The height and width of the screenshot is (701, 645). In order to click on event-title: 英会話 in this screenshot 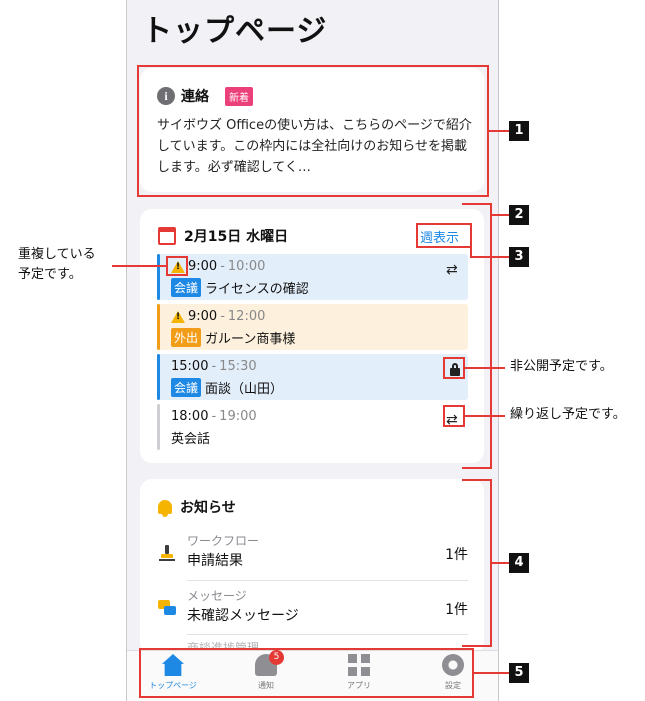, I will do `click(191, 439)`.